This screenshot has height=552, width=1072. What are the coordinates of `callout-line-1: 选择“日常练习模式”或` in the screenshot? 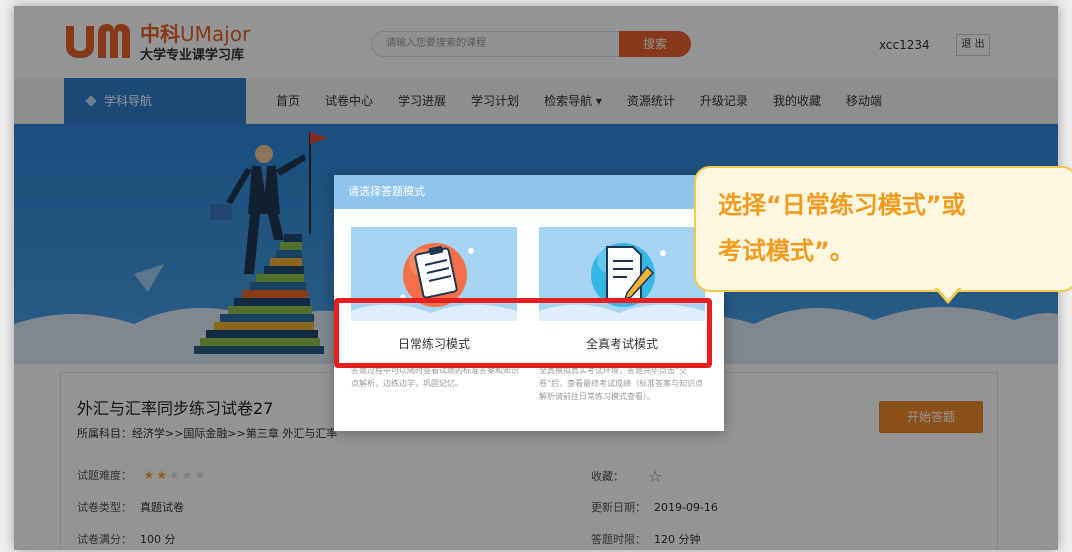 It's located at (842, 205).